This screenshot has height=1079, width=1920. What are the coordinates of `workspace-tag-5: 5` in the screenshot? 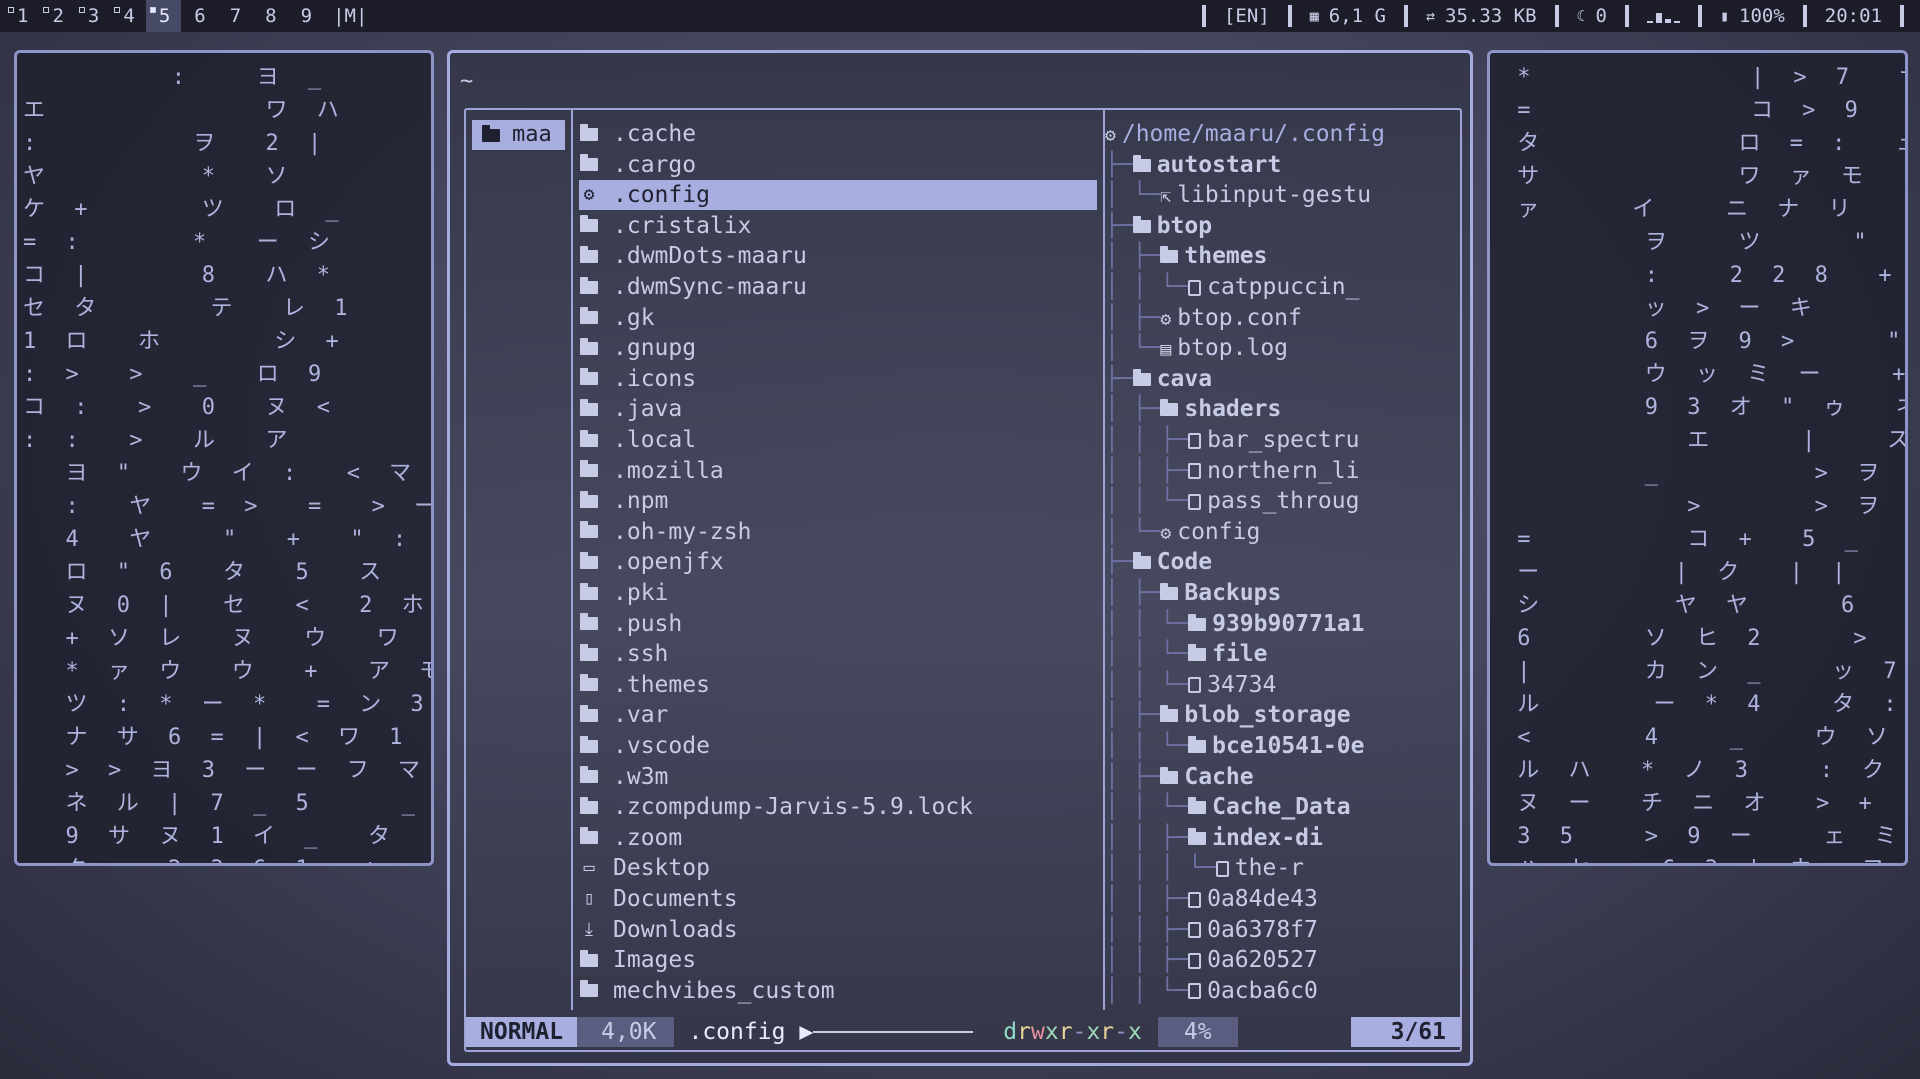 It's located at (163, 16).